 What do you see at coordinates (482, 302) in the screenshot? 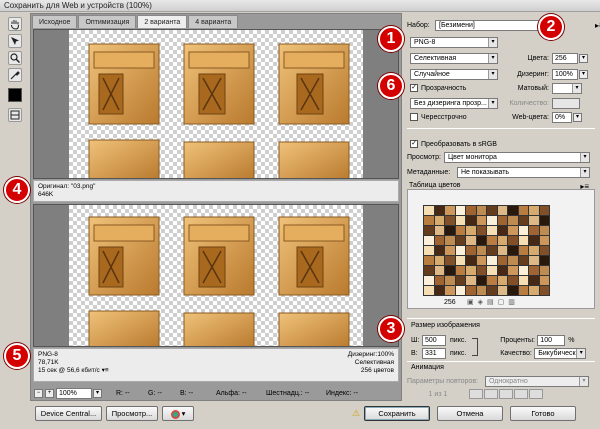
I see `web-shift-icon: ◈` at bounding box center [482, 302].